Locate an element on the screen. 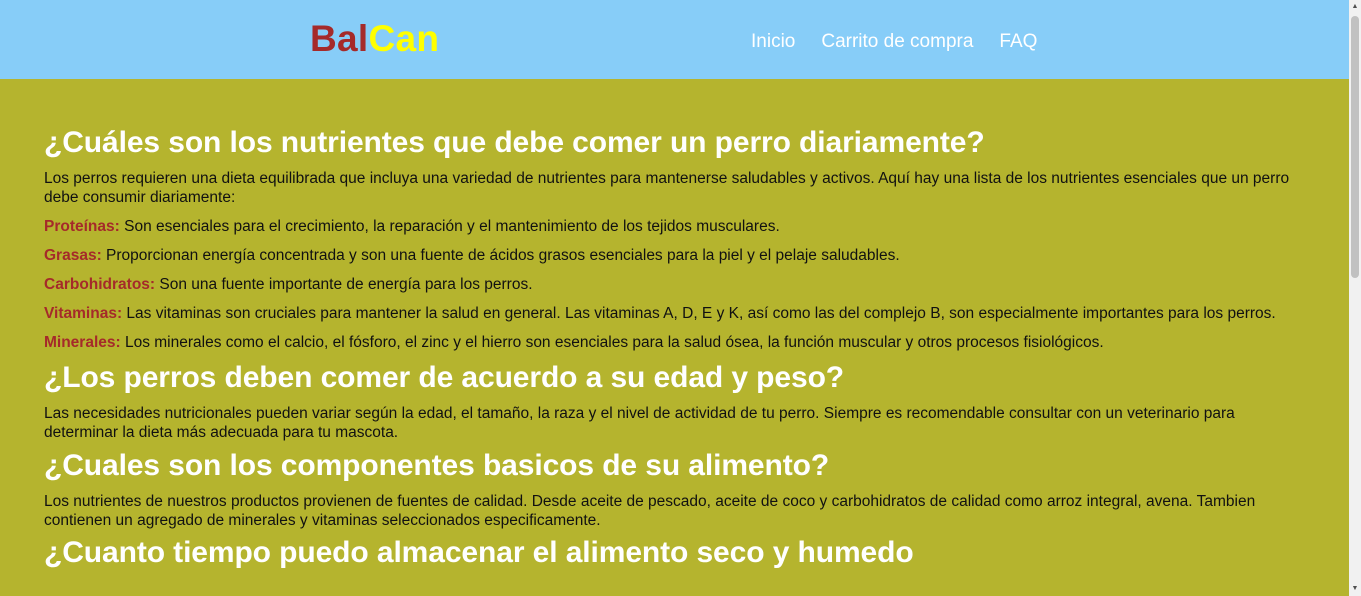  scroll-up-arrow-icon: ▲ is located at coordinates (1355, 7).